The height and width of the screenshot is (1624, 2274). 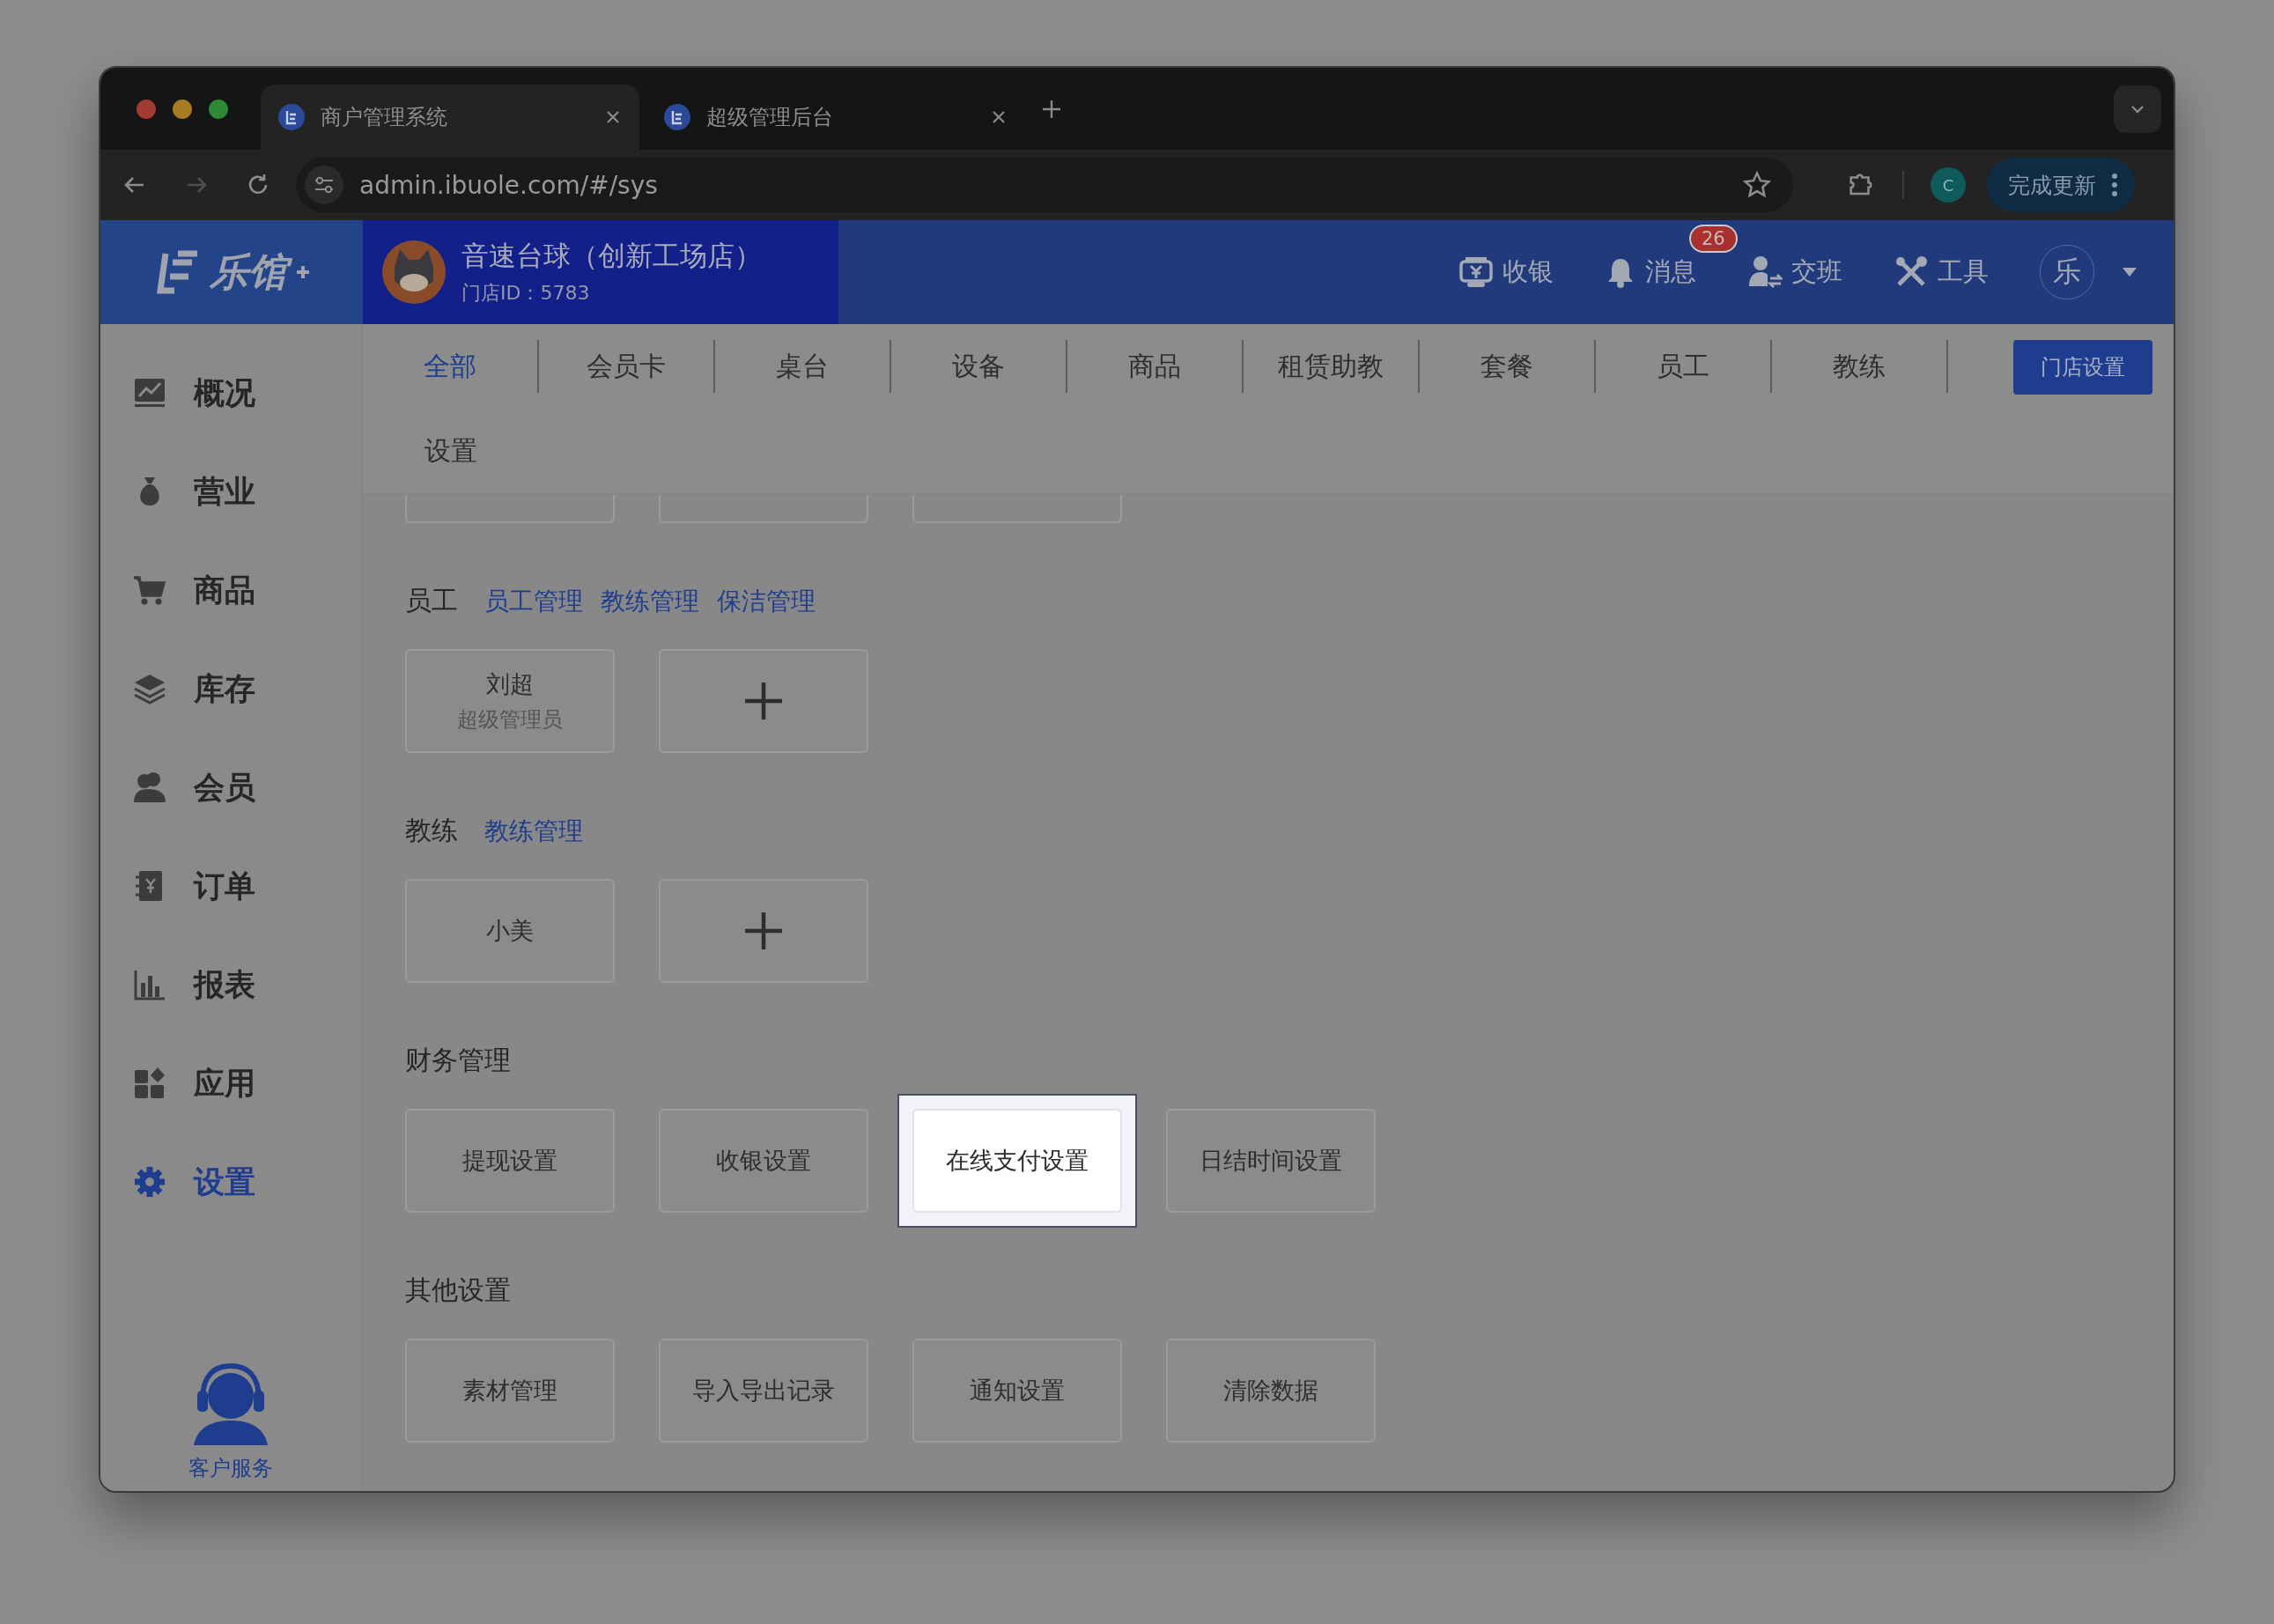 I want to click on notification-badge: 26, so click(x=1713, y=239).